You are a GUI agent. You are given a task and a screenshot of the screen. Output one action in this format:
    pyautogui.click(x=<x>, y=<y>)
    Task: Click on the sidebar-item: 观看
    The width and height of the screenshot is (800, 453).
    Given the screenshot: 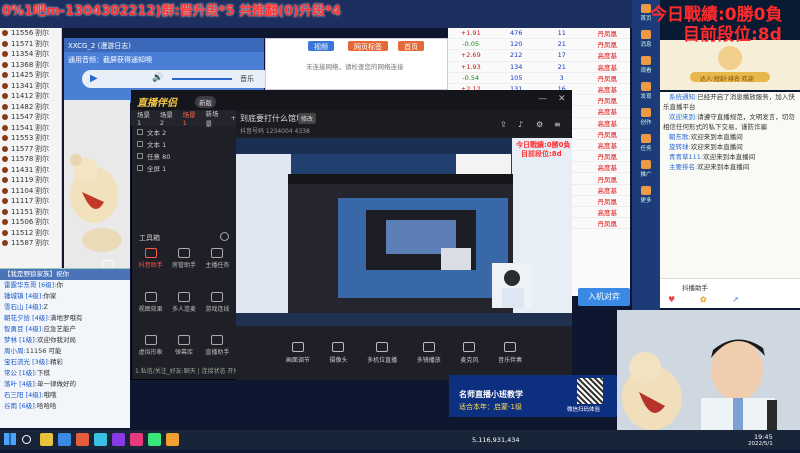 What is the action you would take?
    pyautogui.click(x=646, y=65)
    